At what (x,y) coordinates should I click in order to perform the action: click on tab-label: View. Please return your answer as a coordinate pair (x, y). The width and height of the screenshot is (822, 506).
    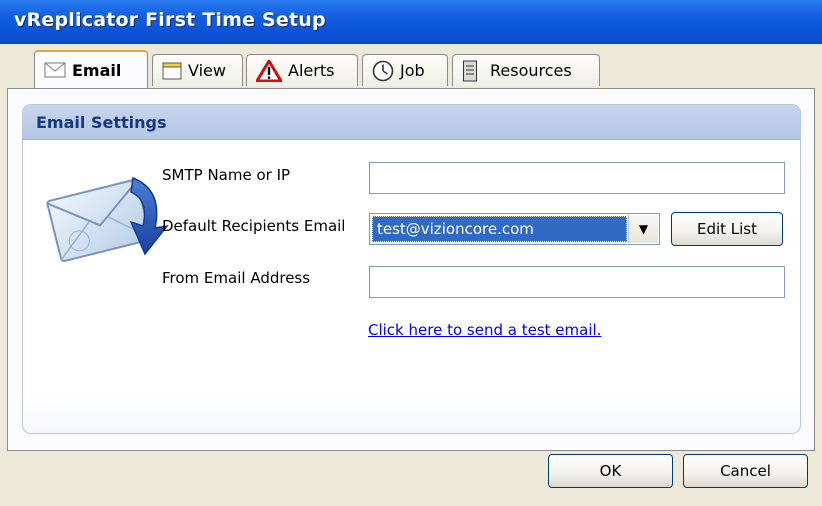
    Looking at the image, I should click on (207, 70).